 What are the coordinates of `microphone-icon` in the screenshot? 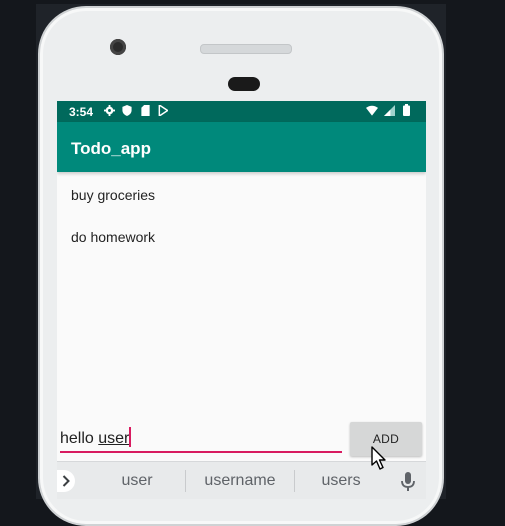 It's located at (408, 482).